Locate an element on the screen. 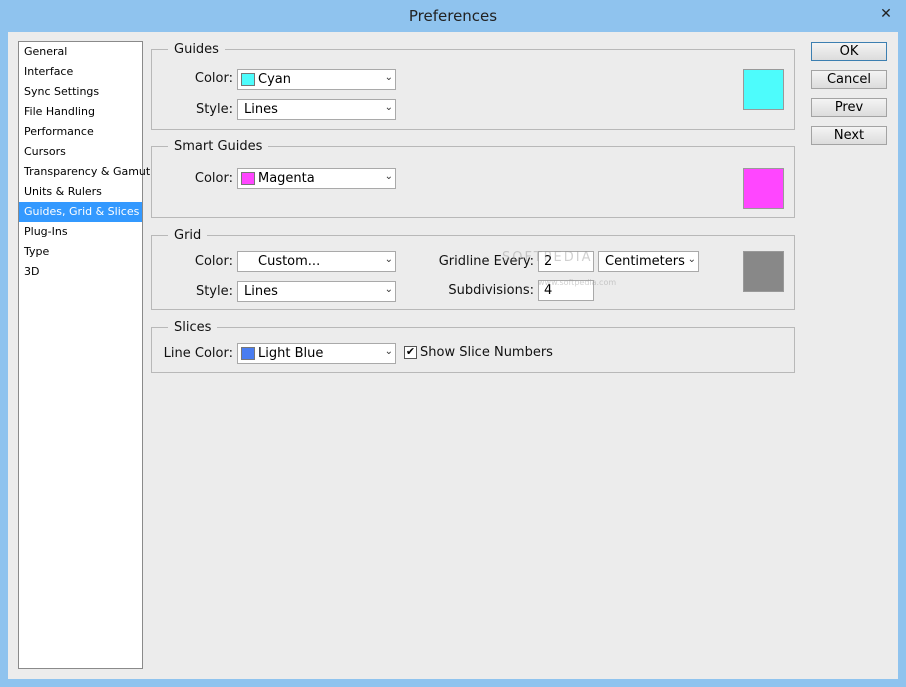 This screenshot has height=687, width=906. sidebar-item: Units & Rulers is located at coordinates (80, 192).